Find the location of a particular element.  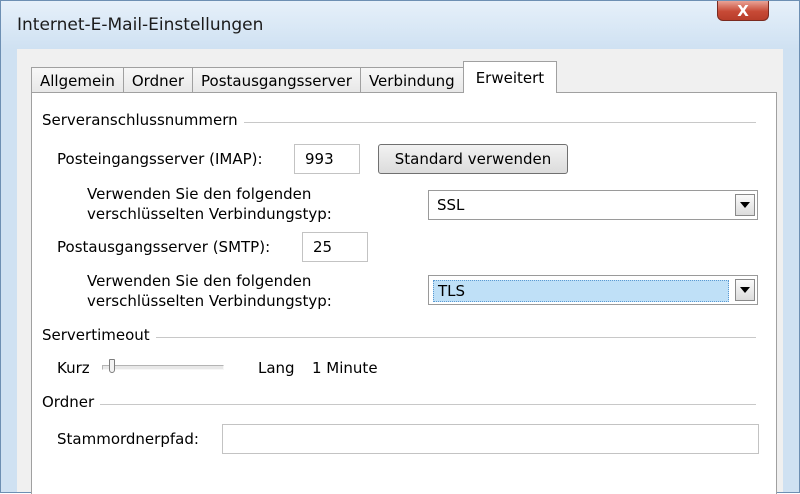

outgoing-encryption-value: TLS is located at coordinates (581, 291).